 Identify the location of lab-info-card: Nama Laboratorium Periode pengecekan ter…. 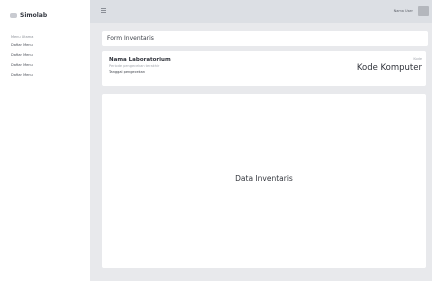
(264, 68).